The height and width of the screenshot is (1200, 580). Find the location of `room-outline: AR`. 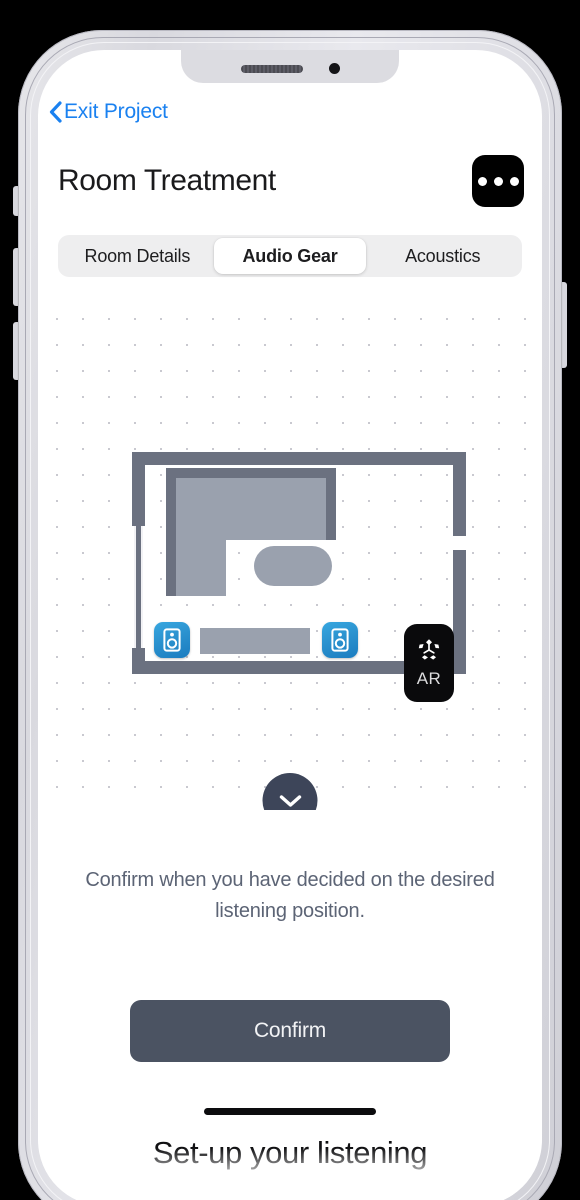

room-outline: AR is located at coordinates (299, 577).